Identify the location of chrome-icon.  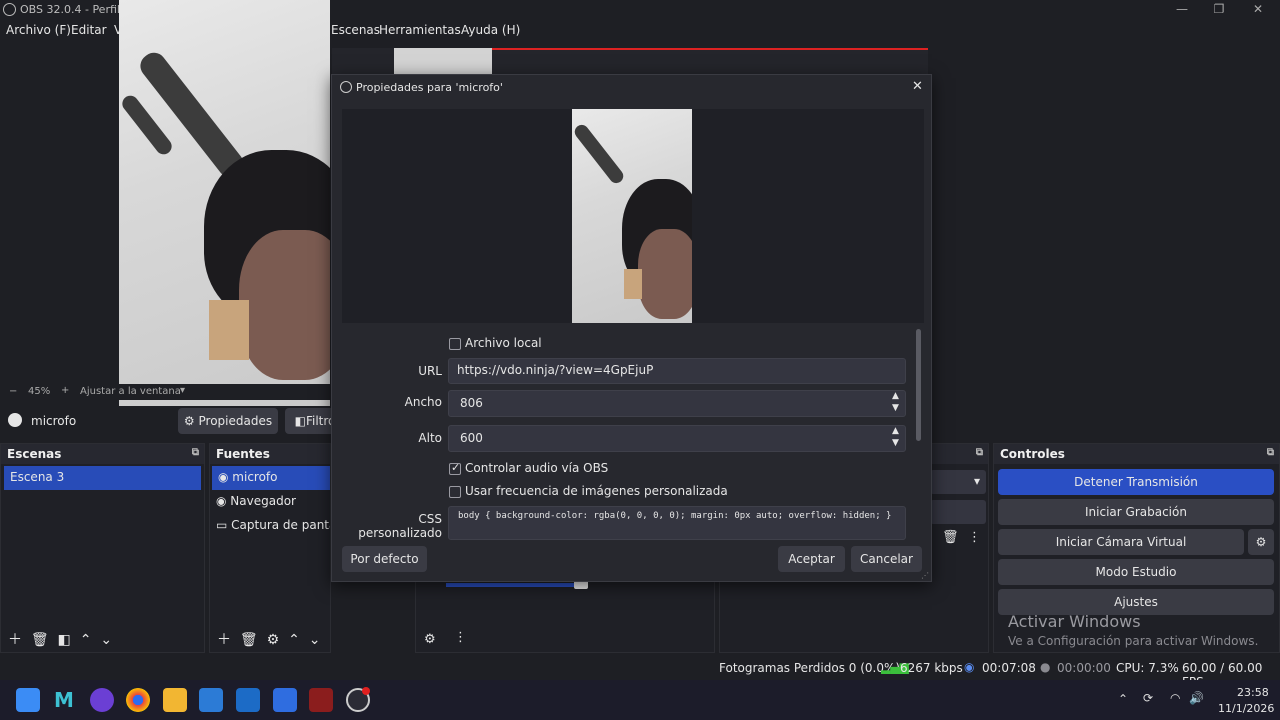
(138, 700).